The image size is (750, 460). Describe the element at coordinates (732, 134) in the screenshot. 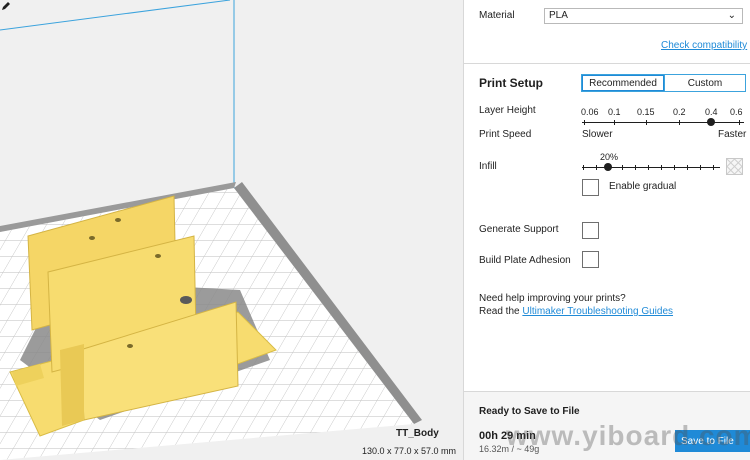

I see `print-speed-max-label: Faster` at that location.